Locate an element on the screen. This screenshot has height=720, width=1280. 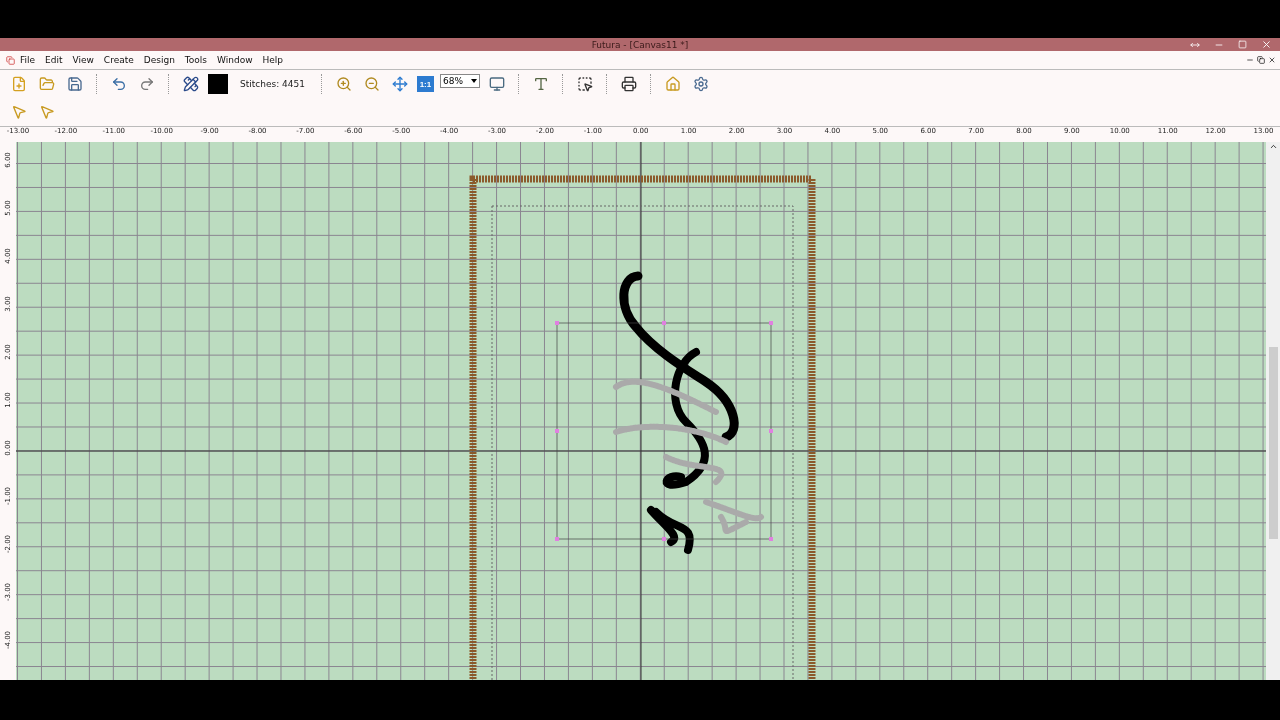
menu-item: Tools is located at coordinates (195, 60).